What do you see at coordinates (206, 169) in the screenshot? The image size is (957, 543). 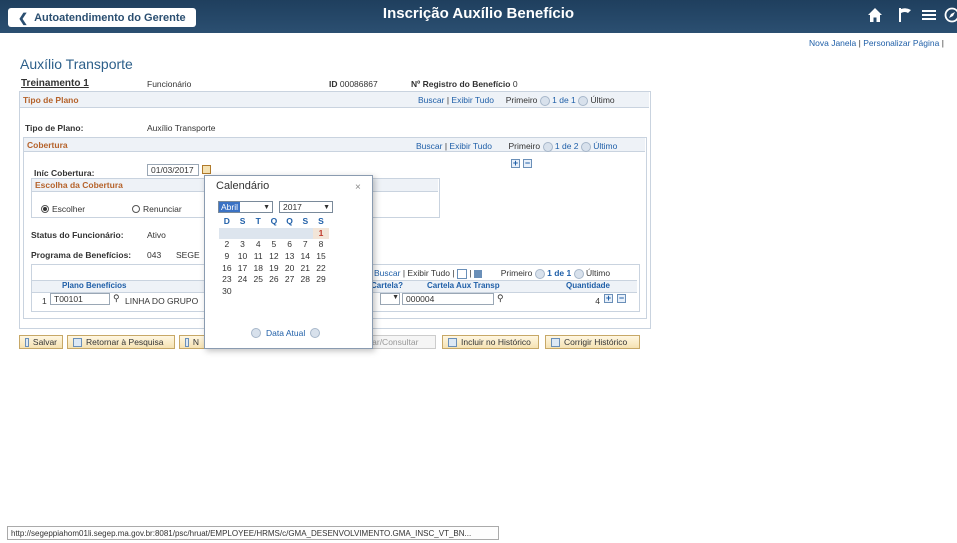 I see `calendar-icon` at bounding box center [206, 169].